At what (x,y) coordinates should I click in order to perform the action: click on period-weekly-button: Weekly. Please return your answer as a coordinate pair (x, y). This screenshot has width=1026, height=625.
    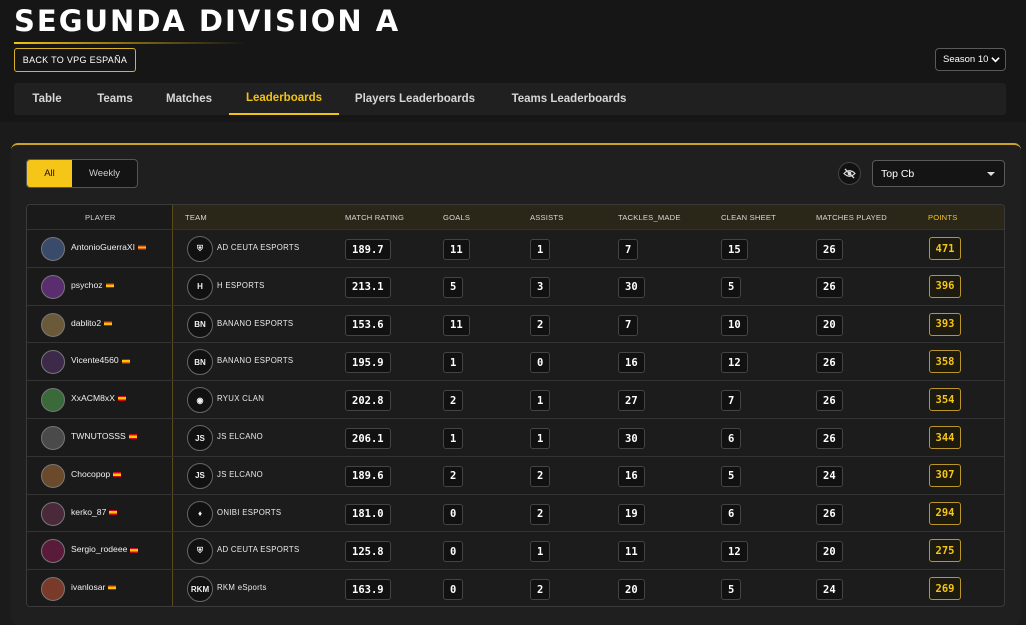
    Looking at the image, I should click on (104, 173).